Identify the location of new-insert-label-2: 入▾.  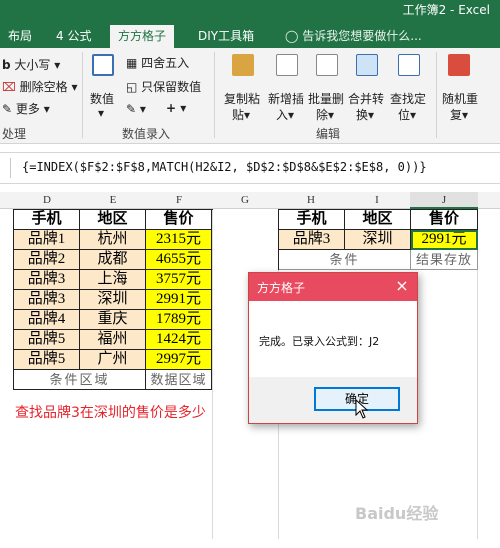
(285, 115).